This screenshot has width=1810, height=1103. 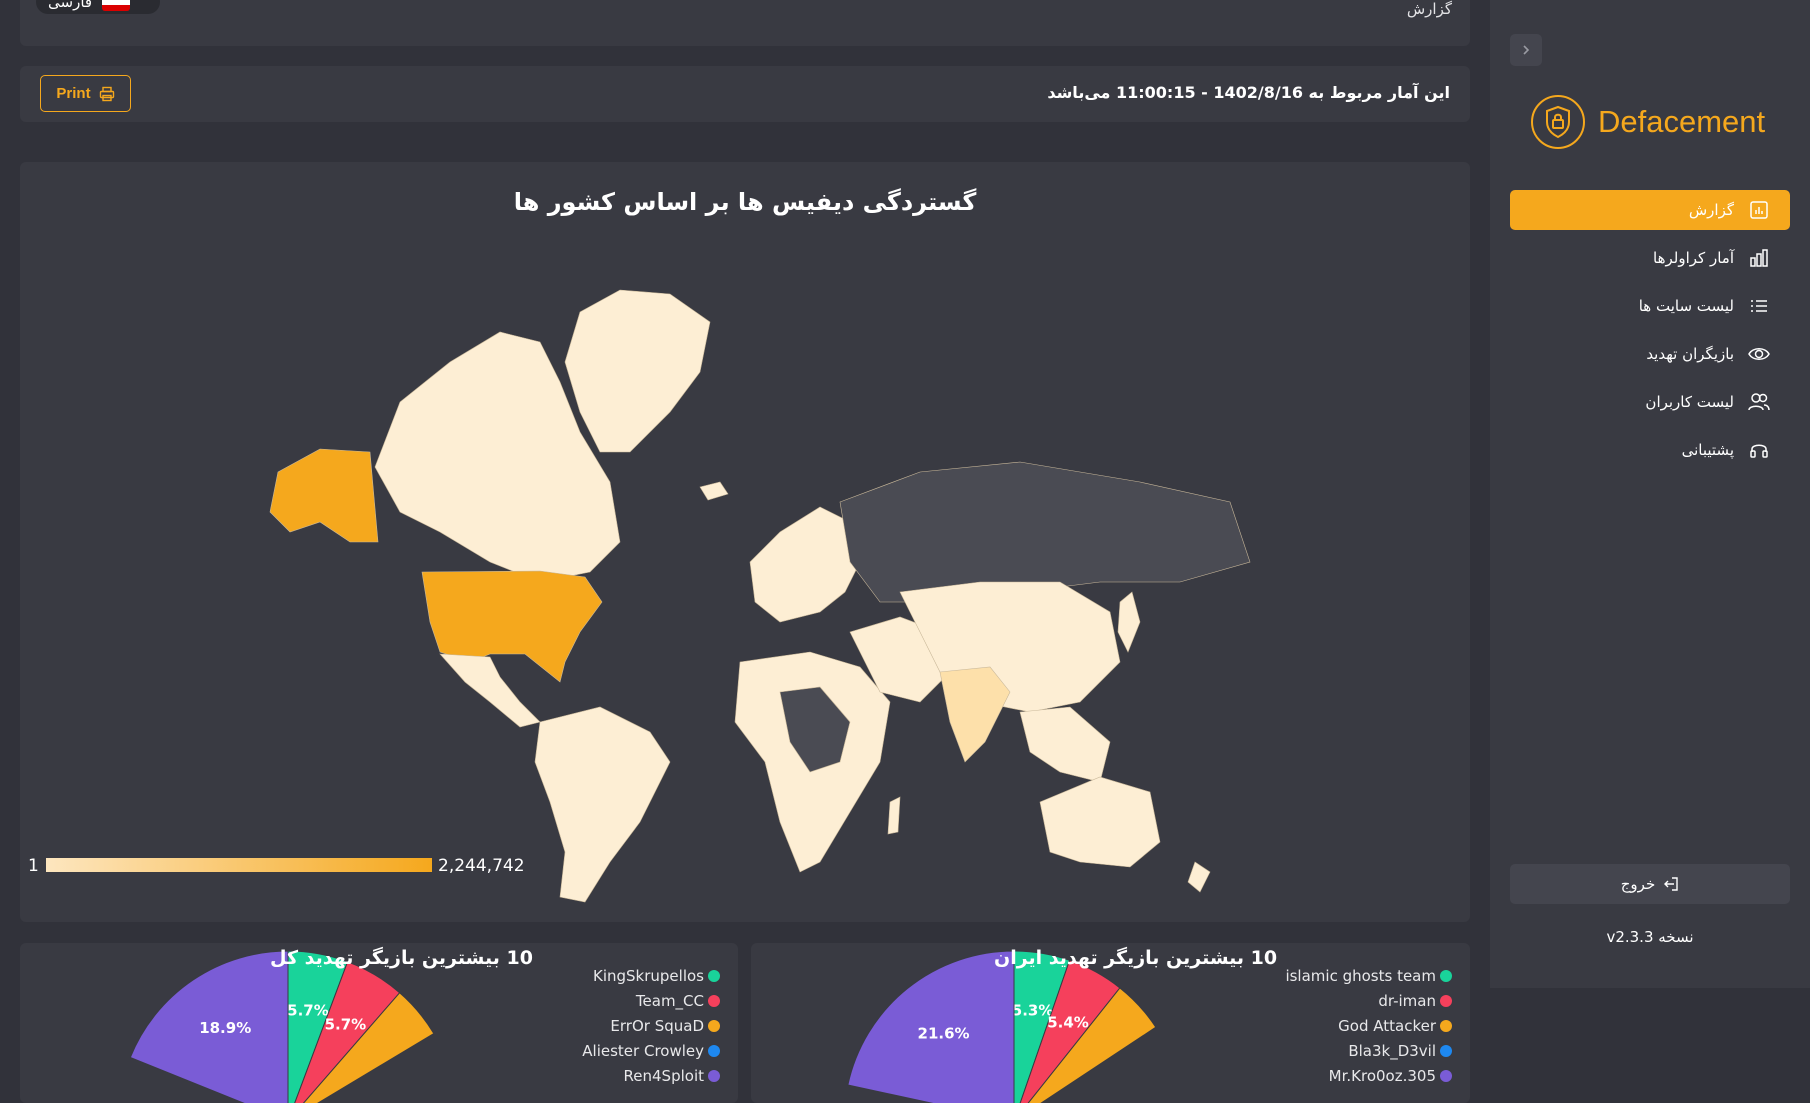 What do you see at coordinates (1100, 822) in the screenshot?
I see `country-australia` at bounding box center [1100, 822].